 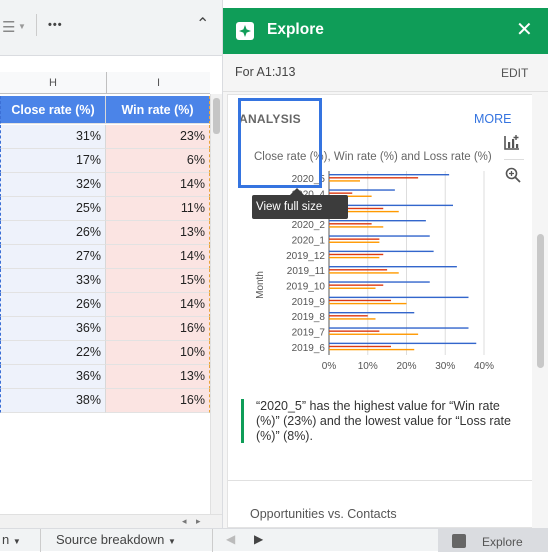 What do you see at coordinates (202, 24) in the screenshot?
I see `chevron-up-icon: ⌃` at bounding box center [202, 24].